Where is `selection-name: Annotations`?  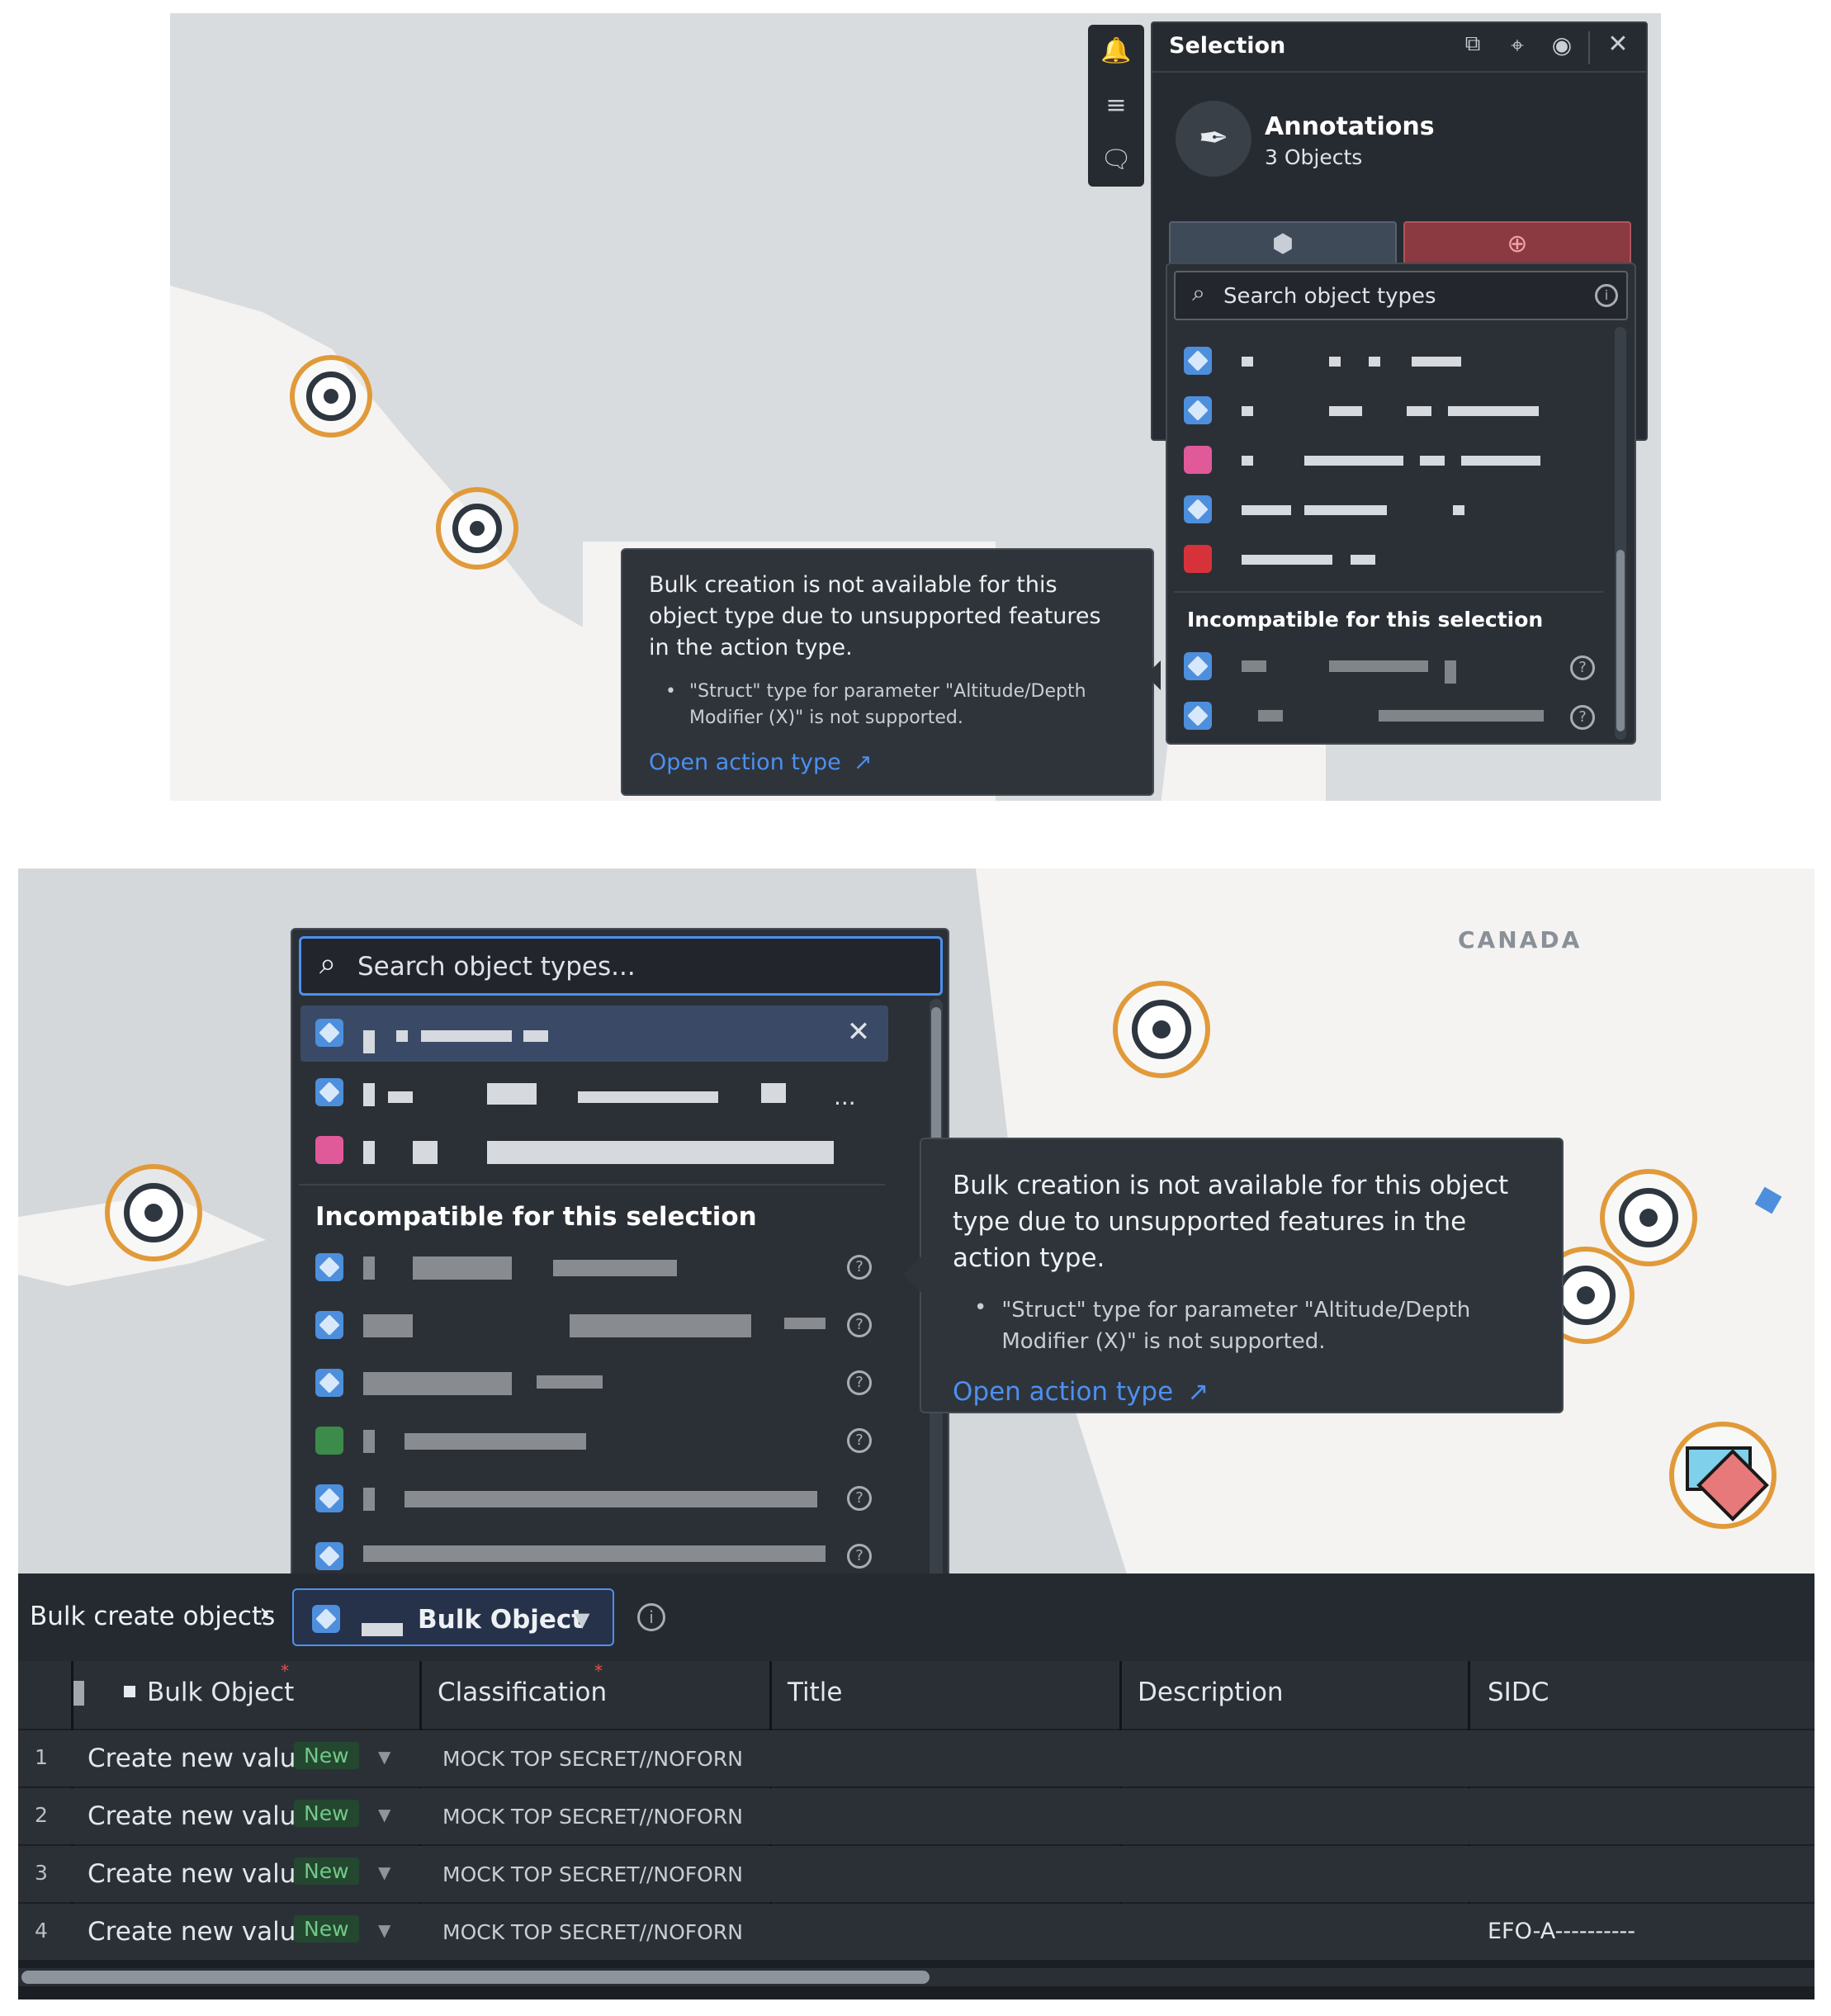 selection-name: Annotations is located at coordinates (1350, 126).